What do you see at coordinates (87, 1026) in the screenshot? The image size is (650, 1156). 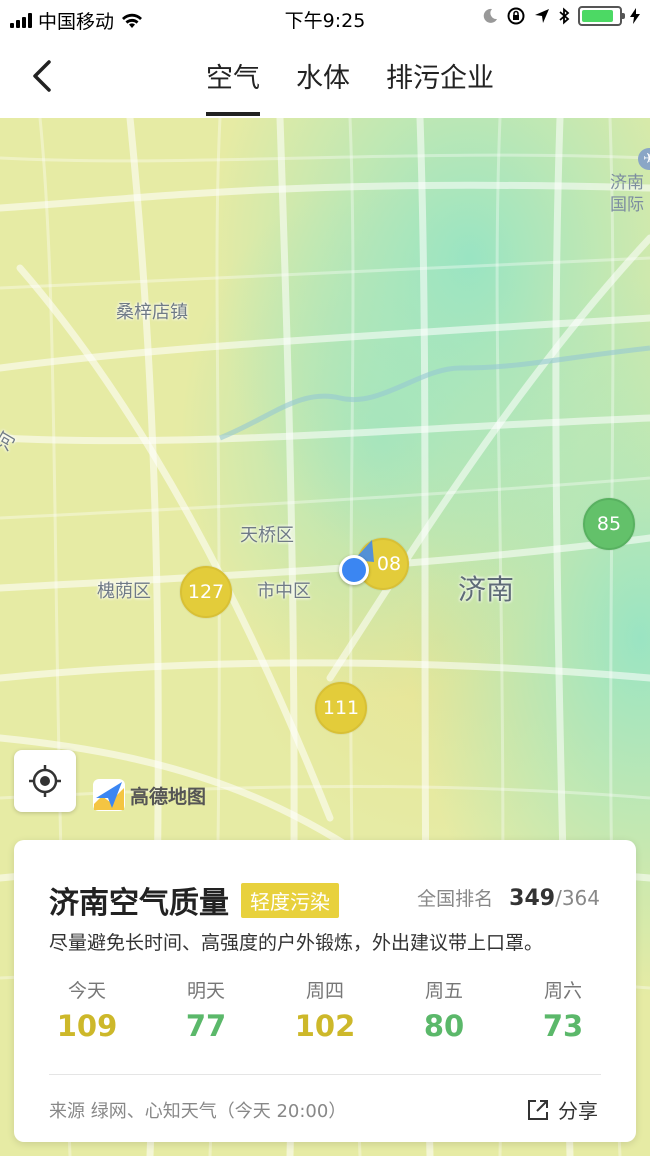 I see `forecast-day-value: 109` at bounding box center [87, 1026].